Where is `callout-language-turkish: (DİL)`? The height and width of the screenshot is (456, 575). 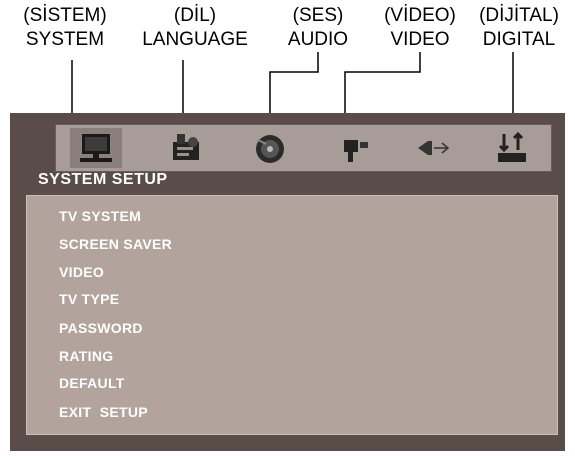
callout-language-turkish: (DİL) is located at coordinates (195, 15).